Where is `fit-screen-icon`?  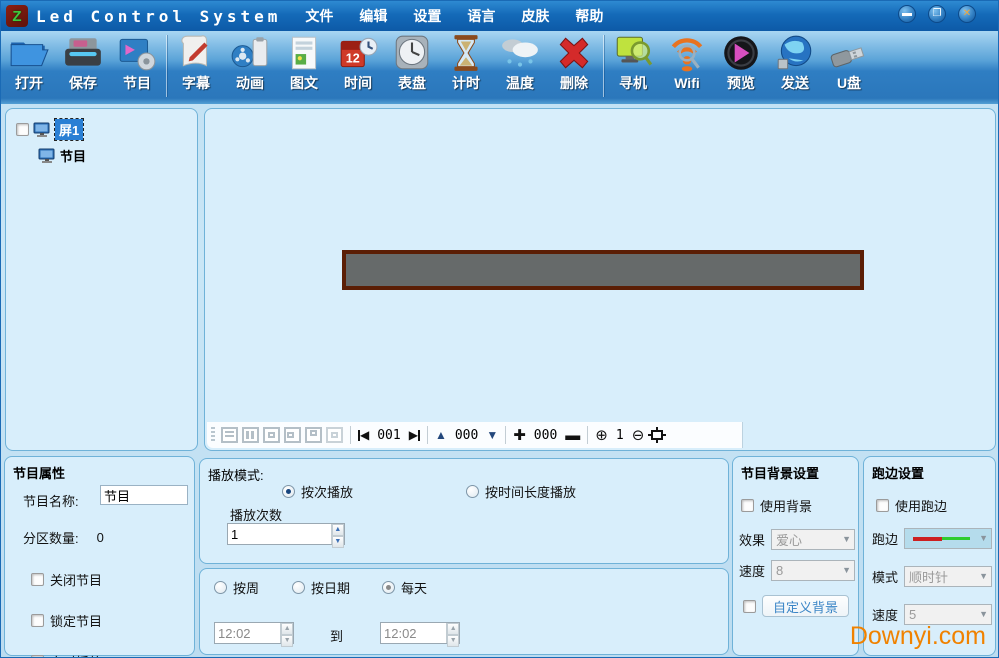 fit-screen-icon is located at coordinates (657, 435).